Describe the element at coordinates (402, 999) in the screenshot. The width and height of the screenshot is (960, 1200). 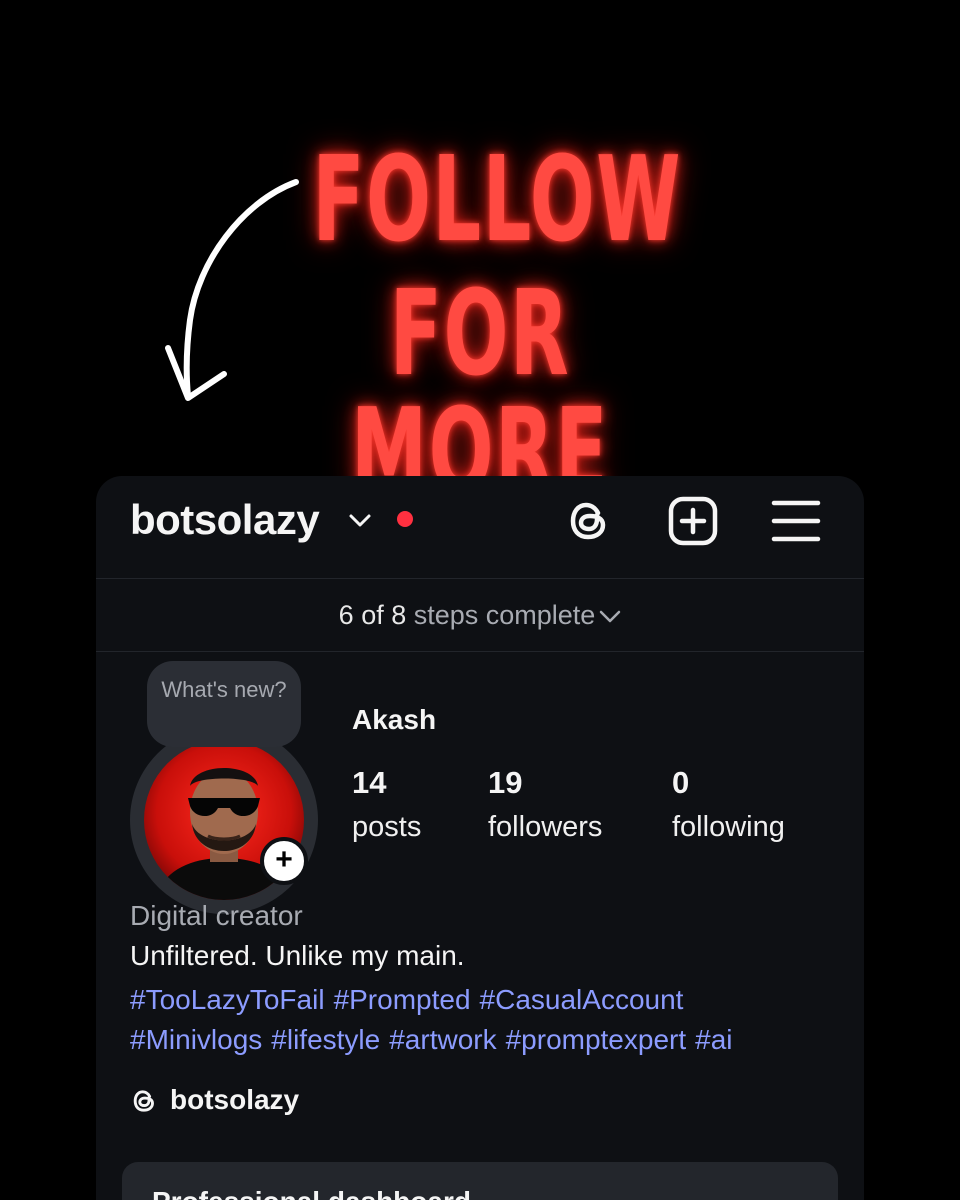
I see `hashtag-link: #Prompted` at that location.